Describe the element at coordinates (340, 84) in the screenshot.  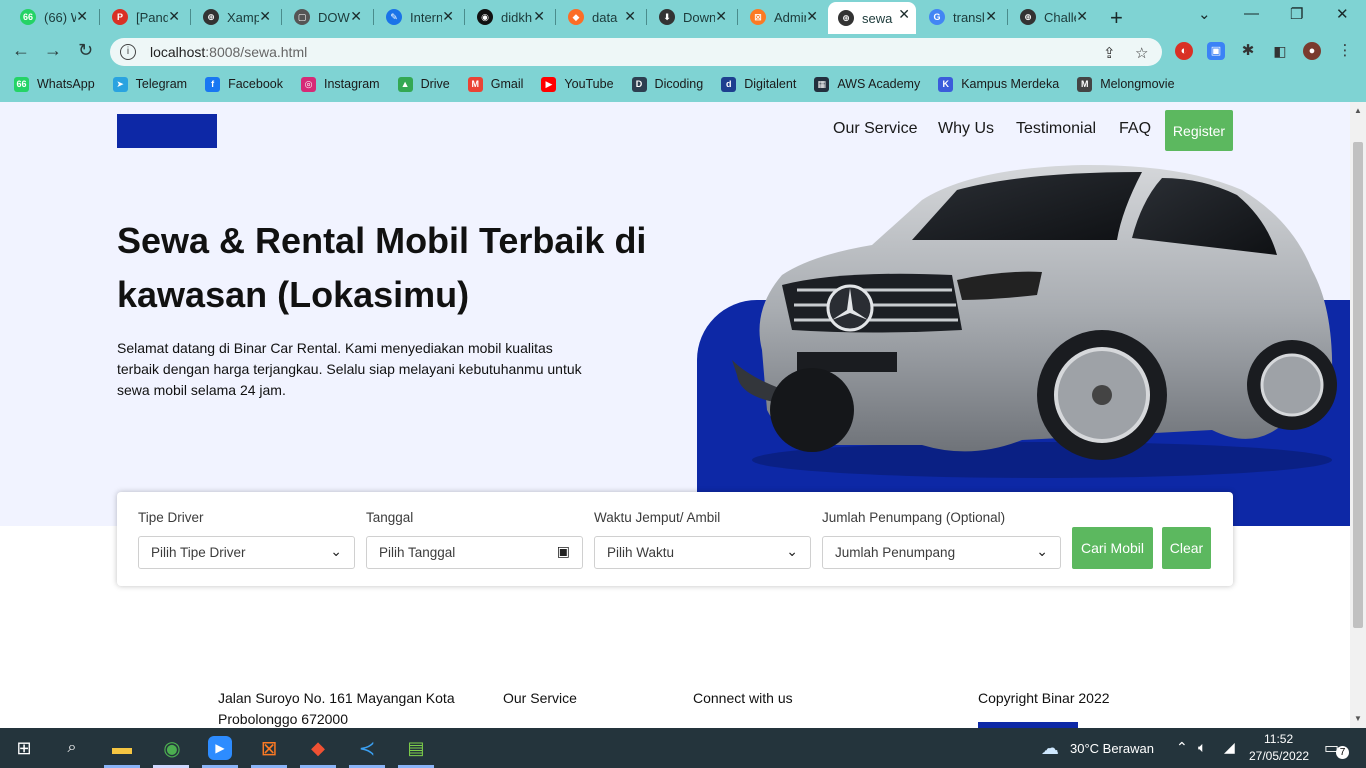
I see `bookmark-instagram: ◎ Instagram` at that location.